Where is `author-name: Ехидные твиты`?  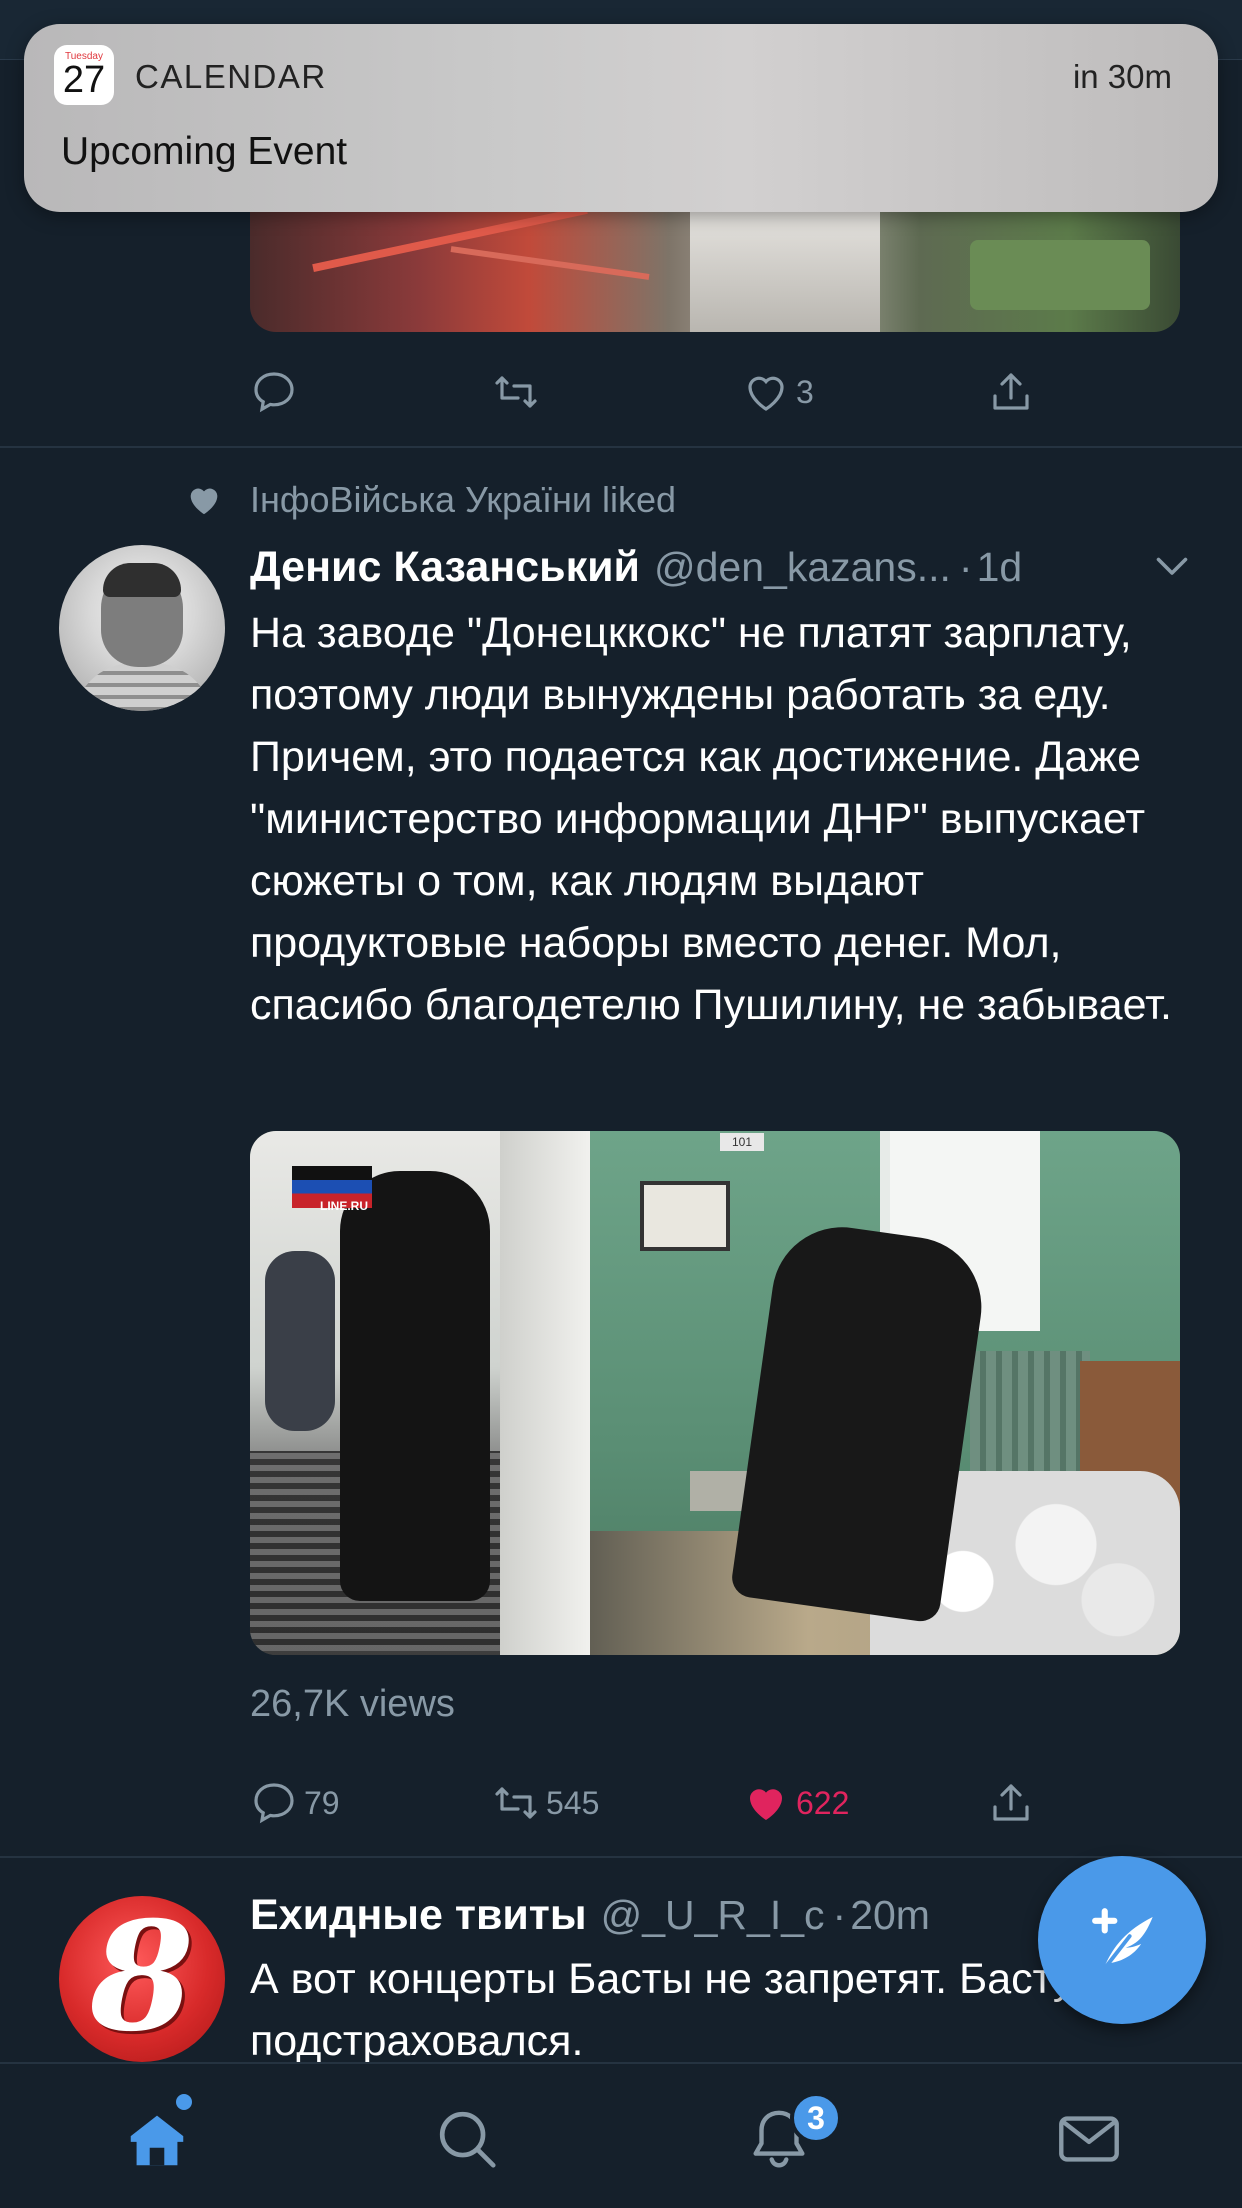 author-name: Ехидные твиты is located at coordinates (418, 1915).